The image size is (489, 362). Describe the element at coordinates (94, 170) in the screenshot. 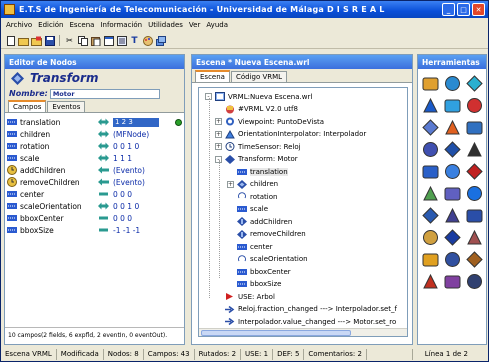

I see `field-row-addChildren: addChildren (Evento)` at that location.